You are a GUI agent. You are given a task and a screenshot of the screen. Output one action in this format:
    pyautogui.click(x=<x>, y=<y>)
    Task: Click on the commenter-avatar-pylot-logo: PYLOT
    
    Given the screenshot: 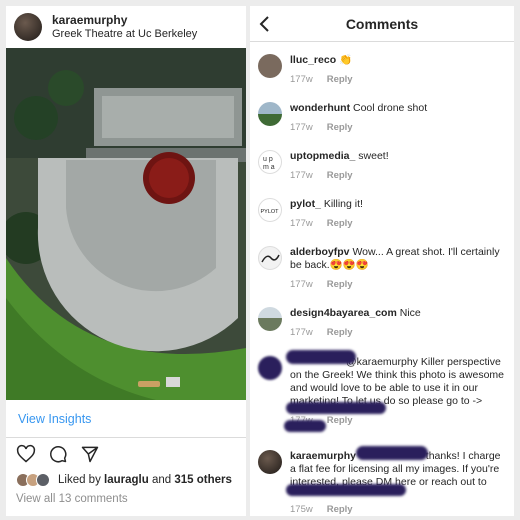 What is the action you would take?
    pyautogui.click(x=270, y=210)
    